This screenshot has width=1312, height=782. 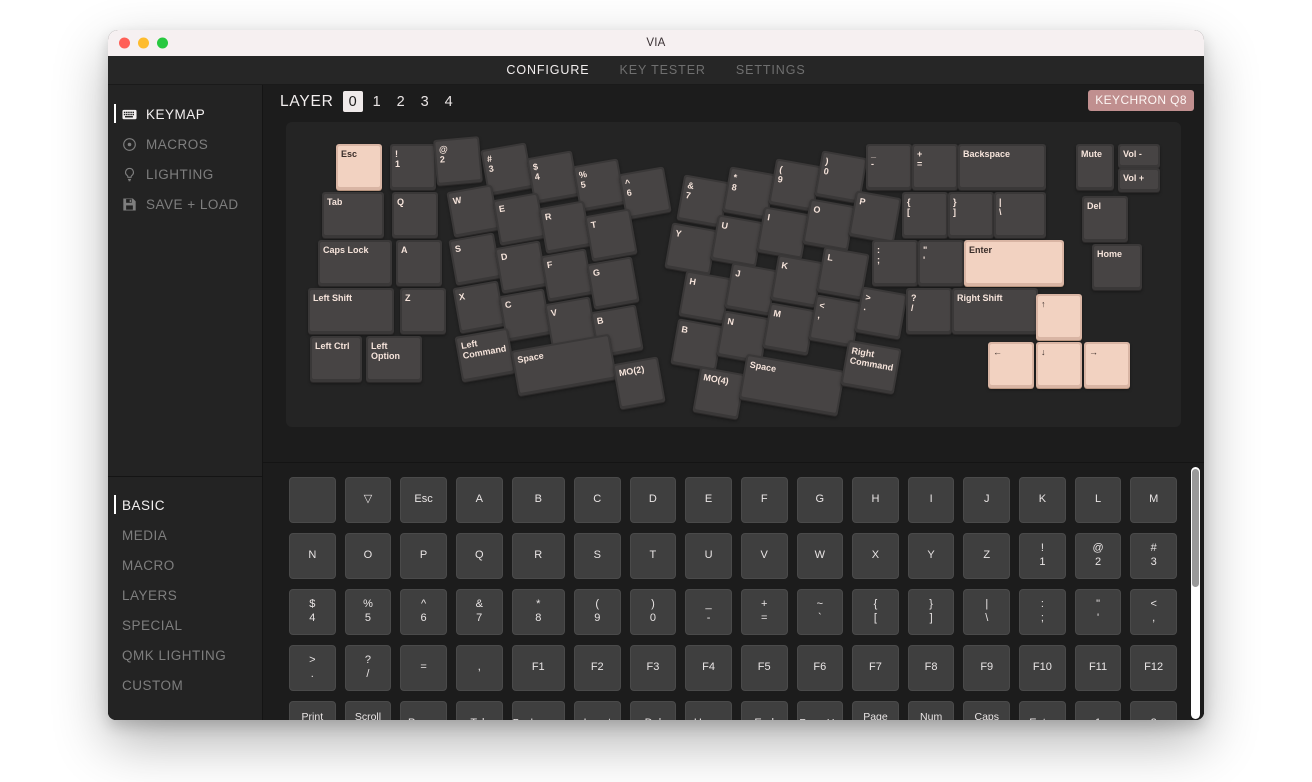 What do you see at coordinates (597, 612) in the screenshot?
I see `key-picker-button: (9` at bounding box center [597, 612].